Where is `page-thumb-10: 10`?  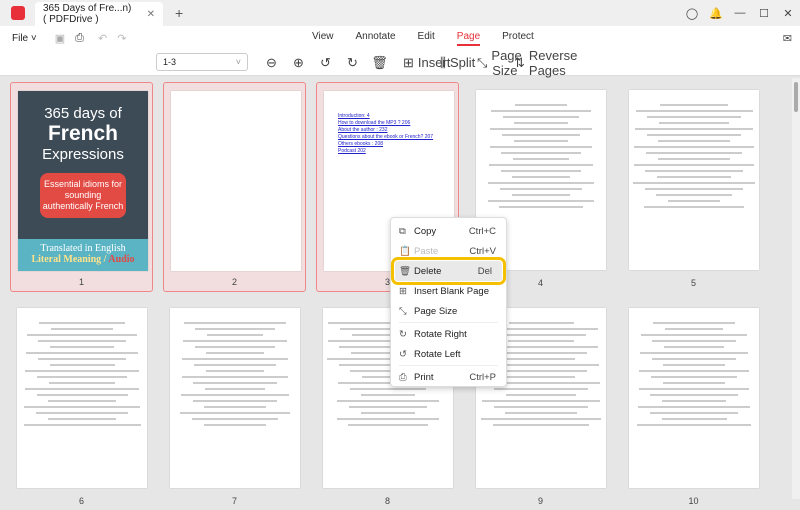
page-thumb-10: 10 is located at coordinates (693, 405).